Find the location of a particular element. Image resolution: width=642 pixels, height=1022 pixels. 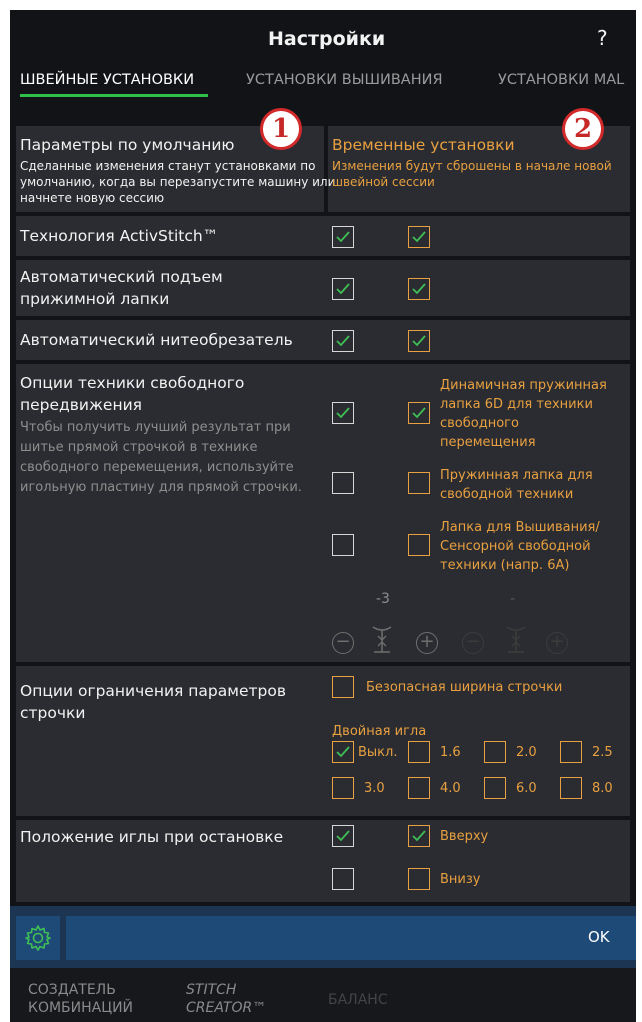

needle-down-label: Внизу is located at coordinates (460, 879).